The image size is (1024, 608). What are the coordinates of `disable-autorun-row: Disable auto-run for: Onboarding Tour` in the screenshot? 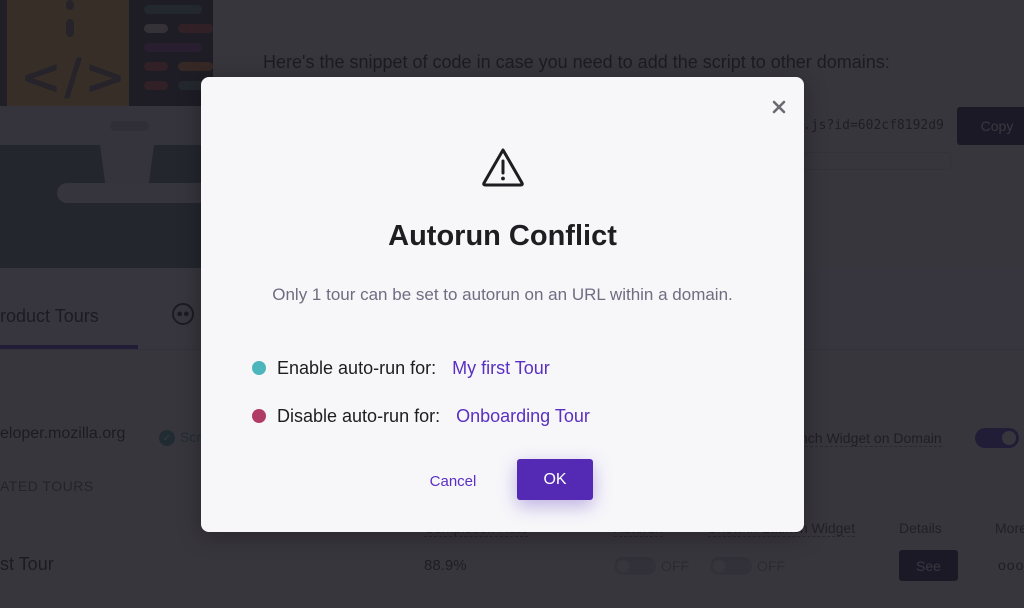 It's located at (421, 416).